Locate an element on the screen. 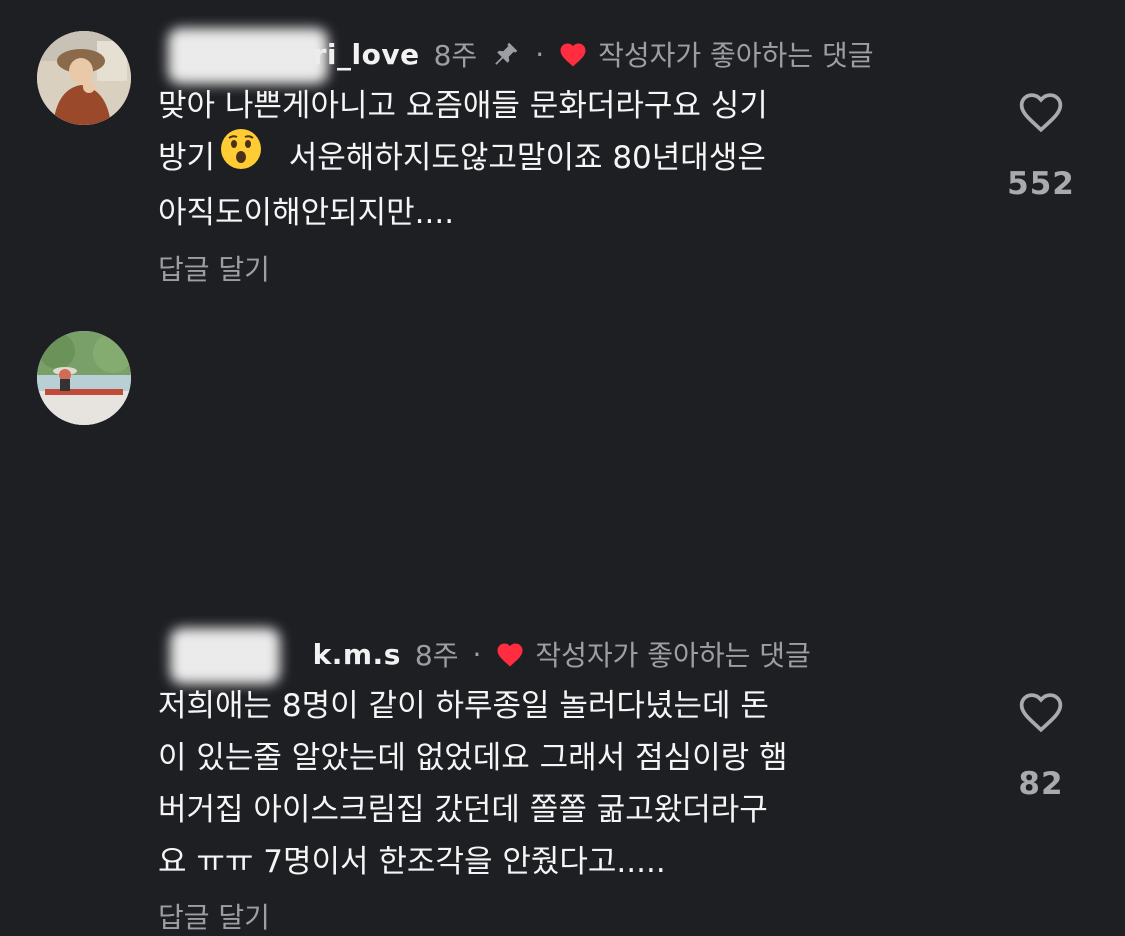 The image size is (1125, 936). like-control: 552 is located at coordinates (1041, 145).